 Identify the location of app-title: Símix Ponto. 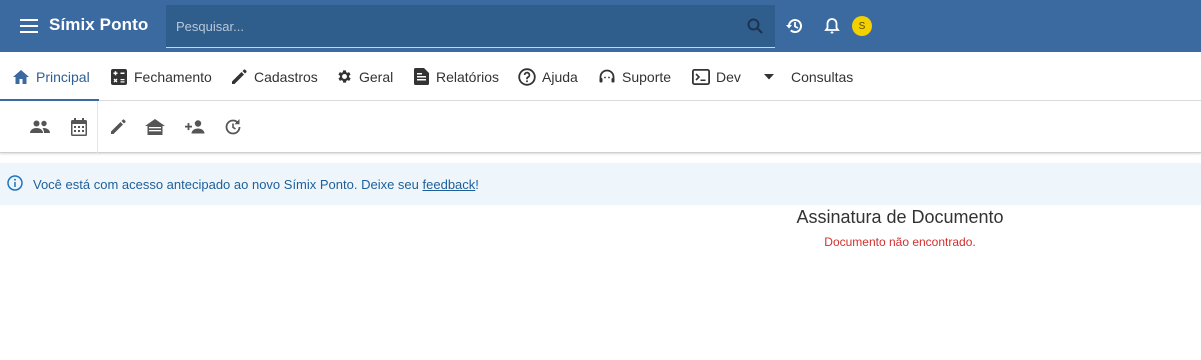
(99, 24).